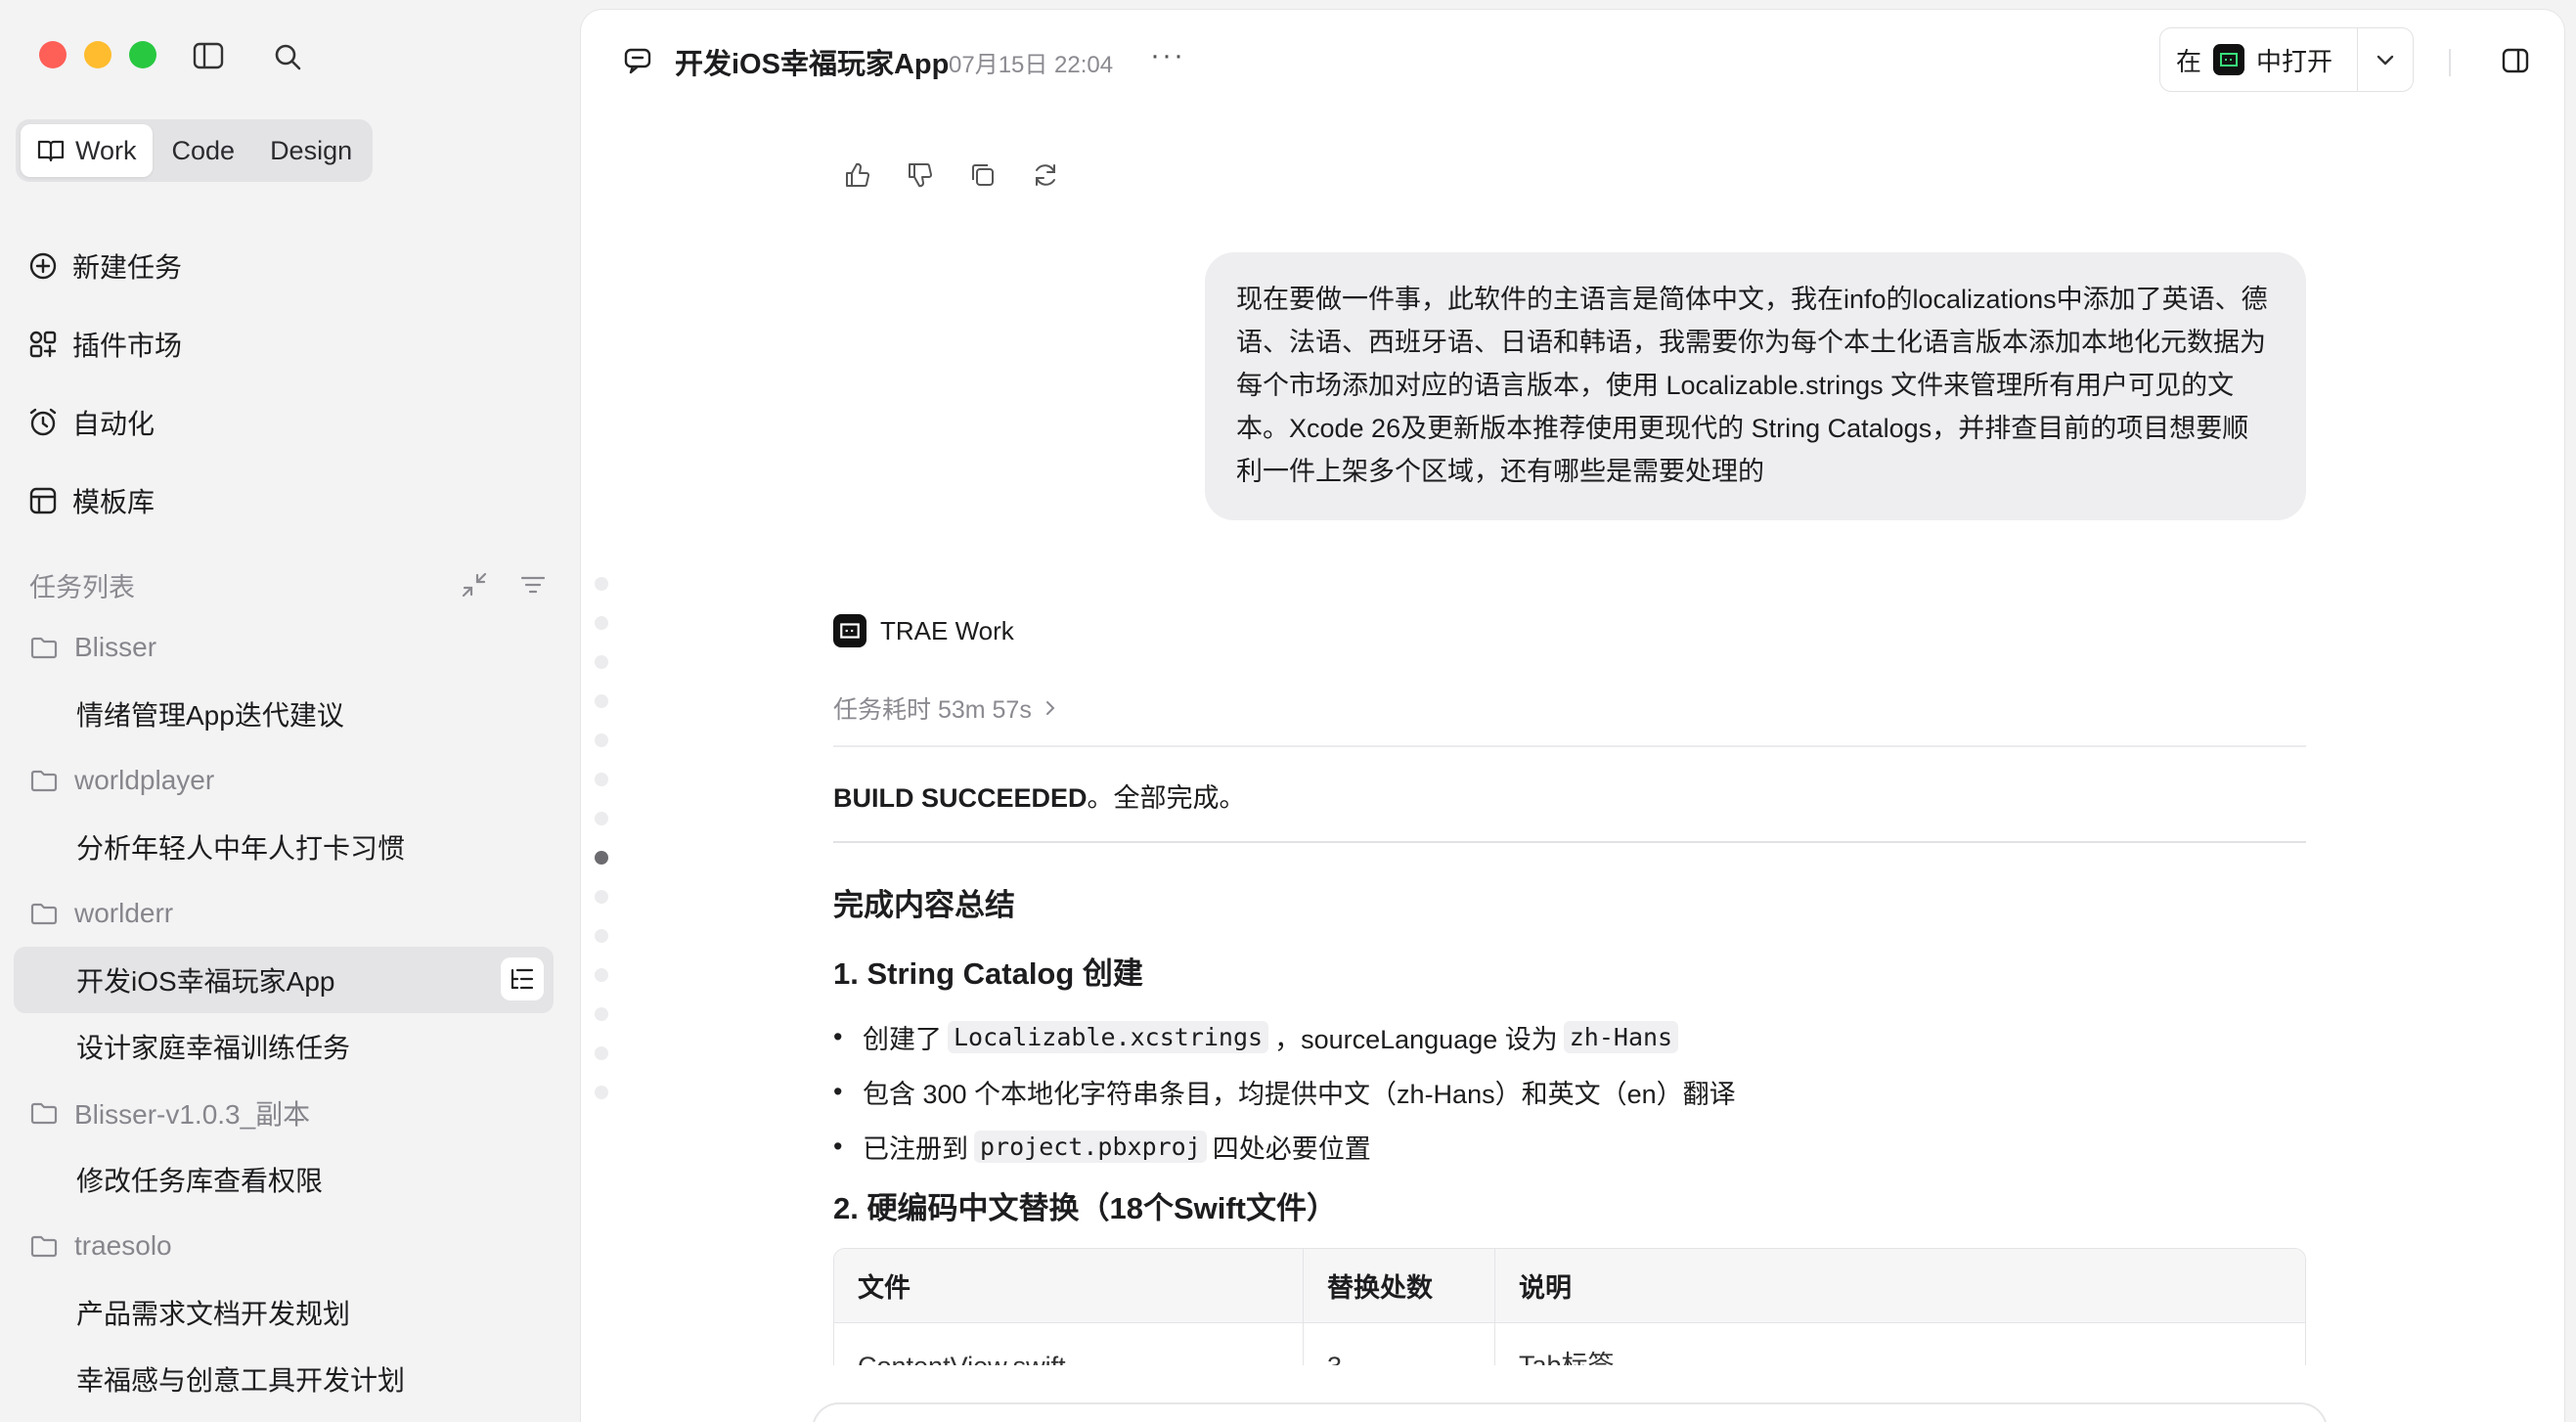  What do you see at coordinates (113, 502) in the screenshot?
I see `nav-template-library-label: 模板库` at bounding box center [113, 502].